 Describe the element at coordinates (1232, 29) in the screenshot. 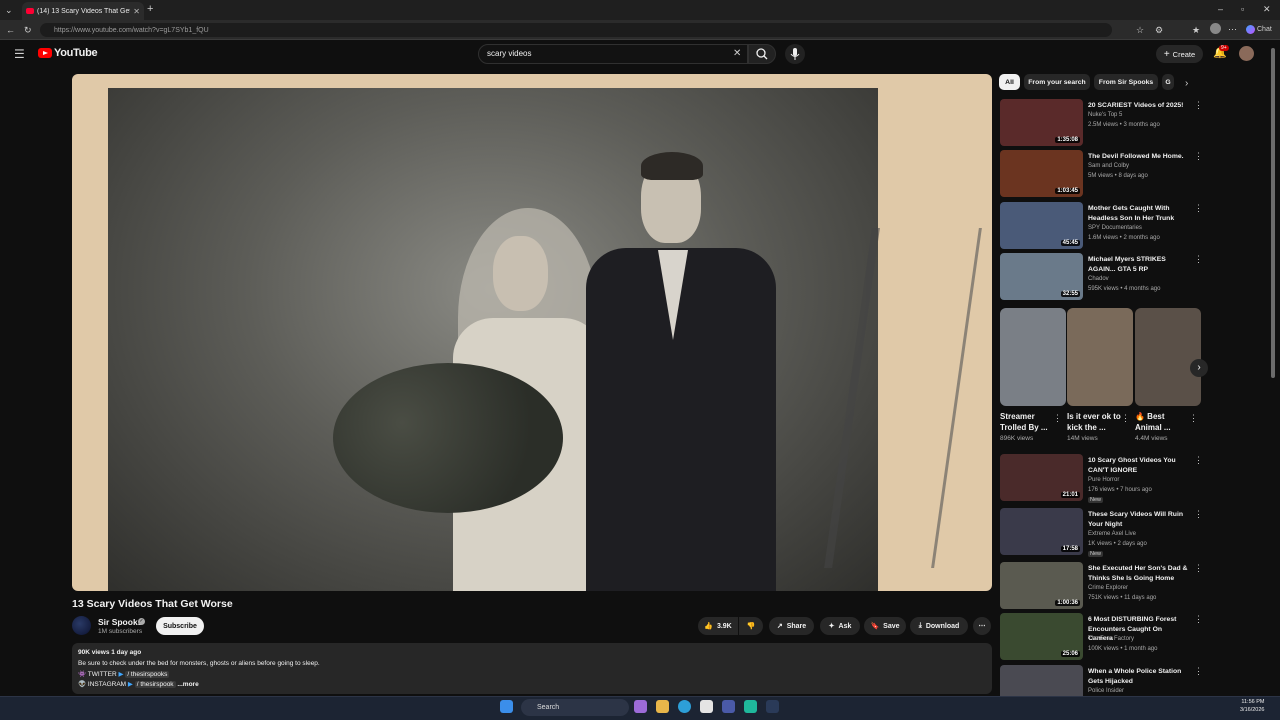

I see `more-icon: ⋯` at that location.